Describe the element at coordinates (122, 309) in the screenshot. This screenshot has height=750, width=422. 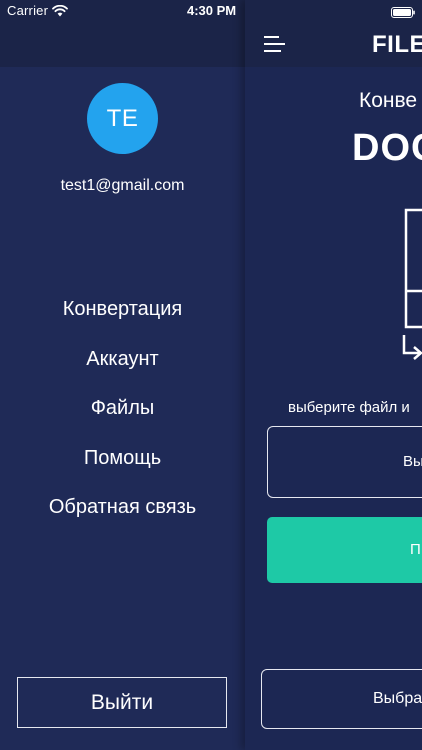
I see `menu-item-label: Конвертация` at that location.